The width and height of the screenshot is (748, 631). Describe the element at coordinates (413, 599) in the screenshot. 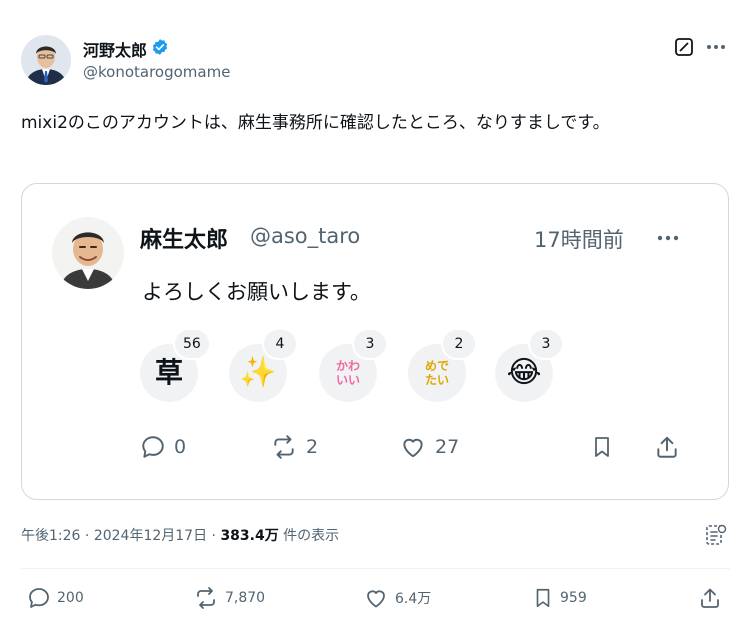

I see `like-count: 6.4万` at that location.